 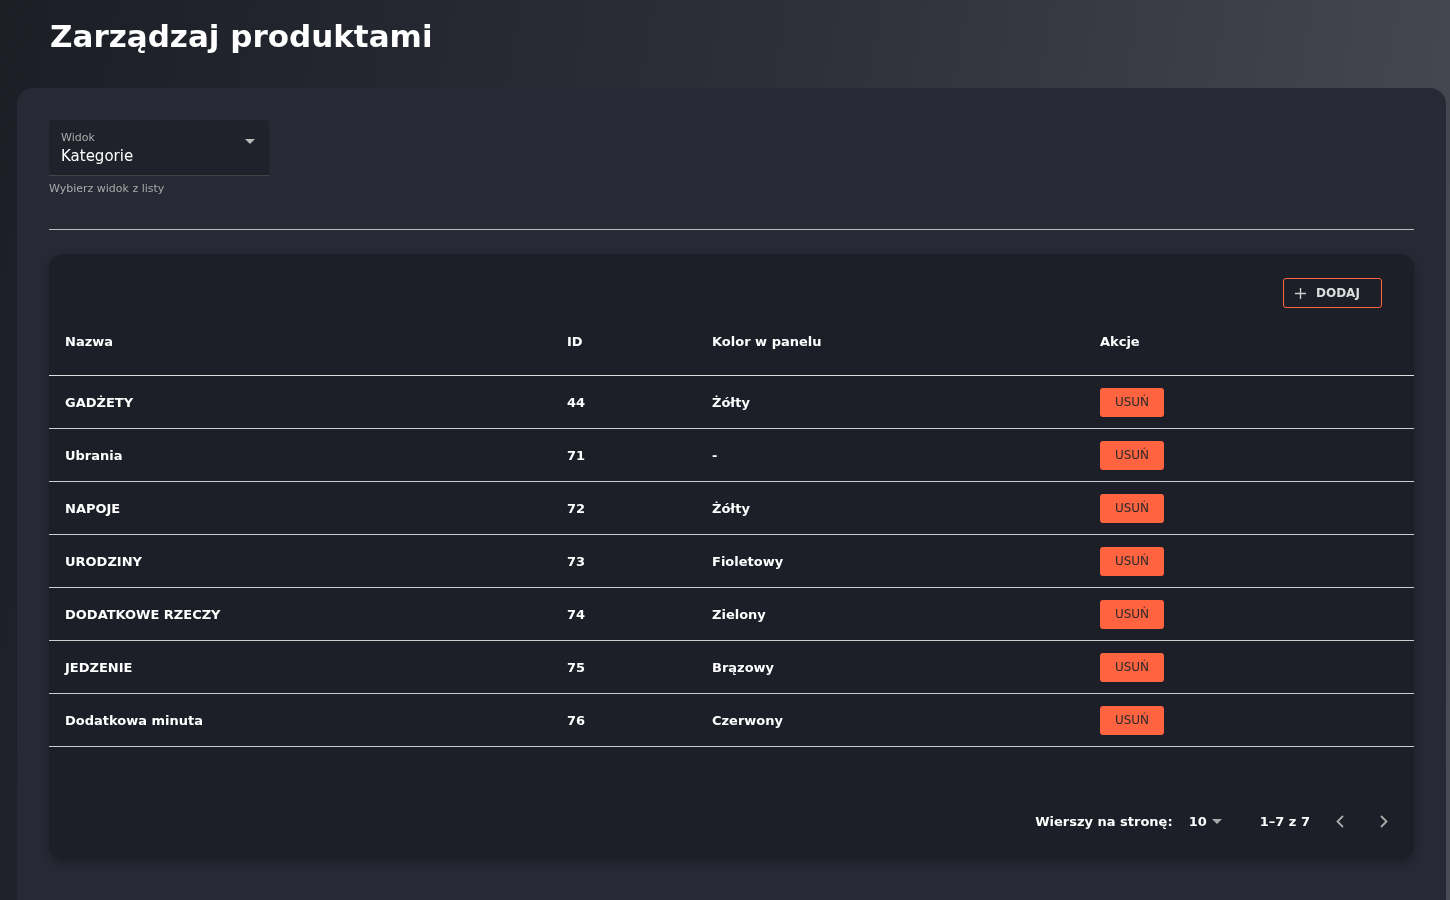 I want to click on table-cell-text: Brązowy, so click(x=744, y=667).